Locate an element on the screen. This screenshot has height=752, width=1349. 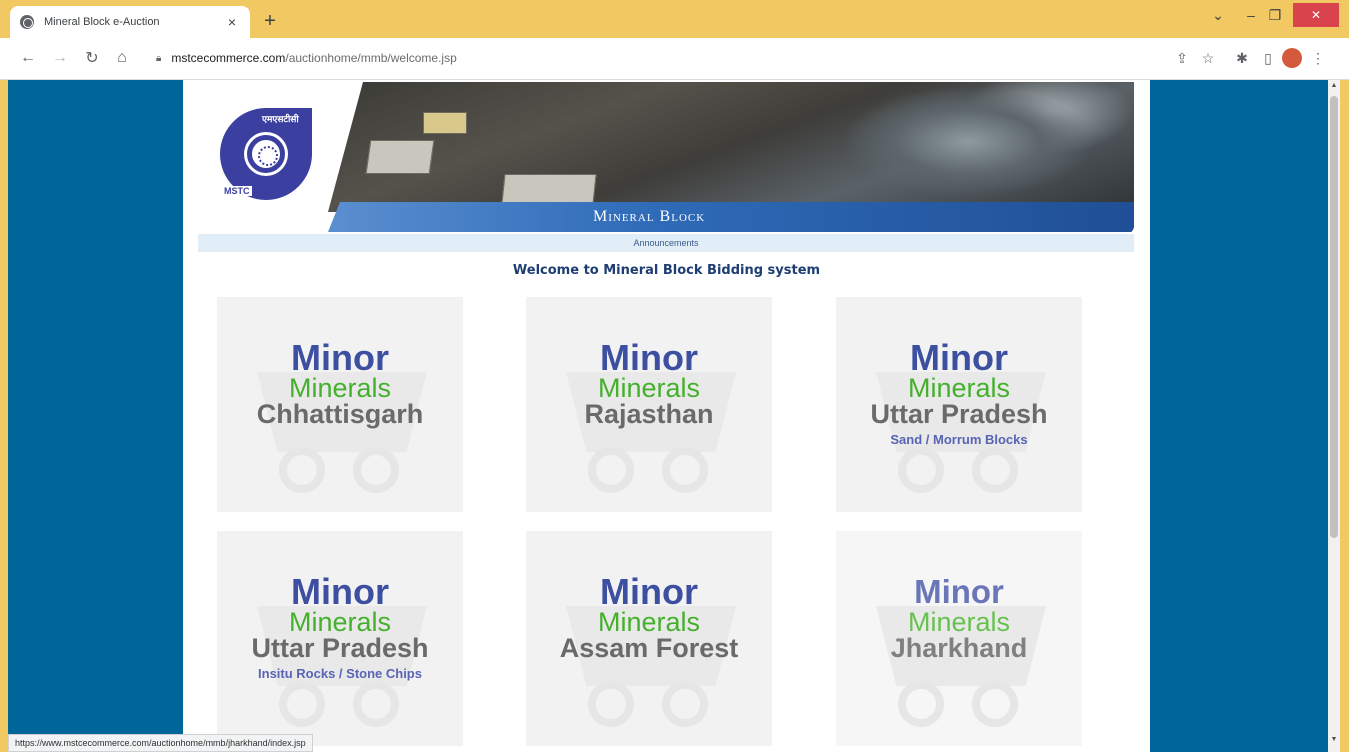
tile-state: Assam Forest is located at coordinates (649, 648).